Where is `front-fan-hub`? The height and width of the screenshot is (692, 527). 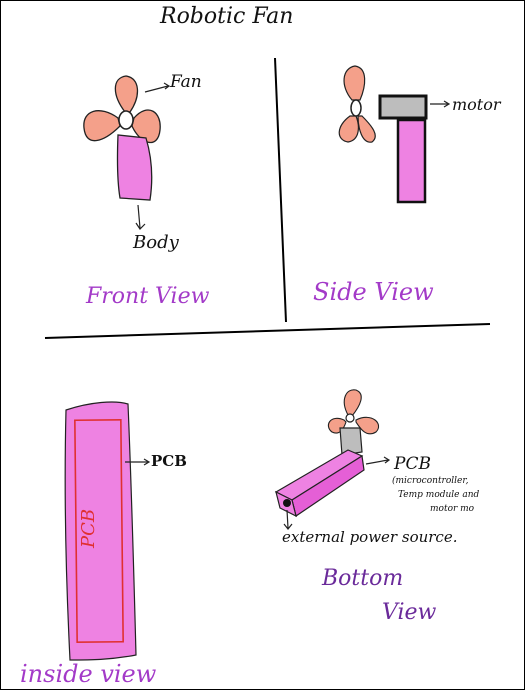
front-fan-hub is located at coordinates (126, 120).